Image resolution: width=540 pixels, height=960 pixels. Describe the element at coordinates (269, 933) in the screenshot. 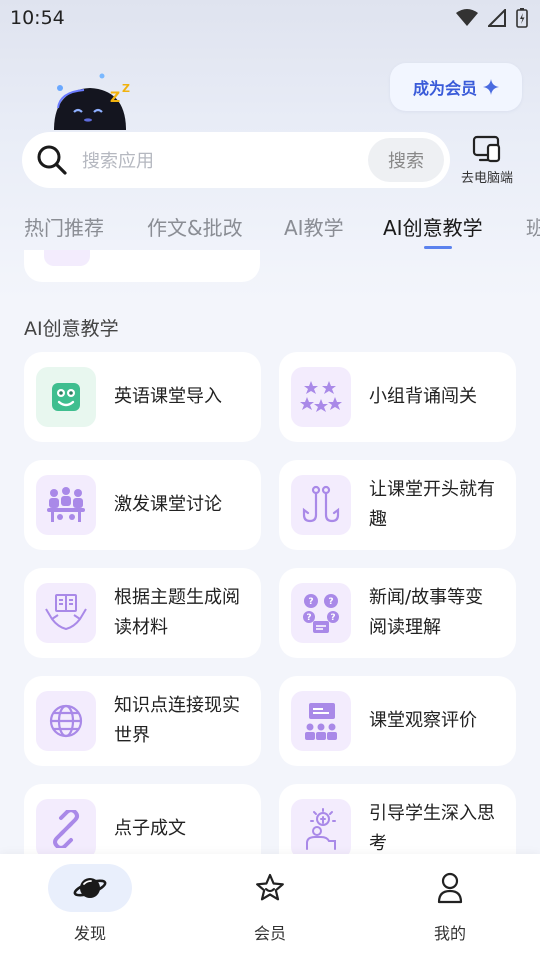

I see `nav-member-label: 会员` at that location.